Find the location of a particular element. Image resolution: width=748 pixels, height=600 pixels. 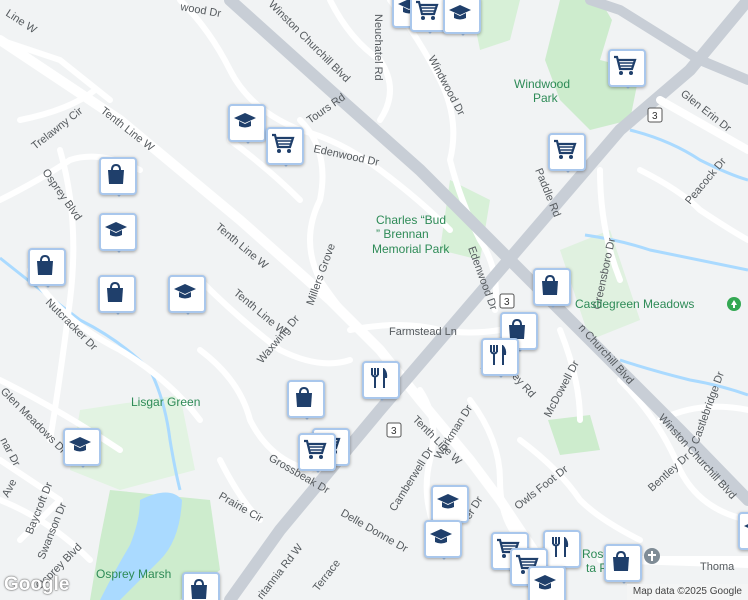

street-label: Delle Donne Dr is located at coordinates (374, 531).